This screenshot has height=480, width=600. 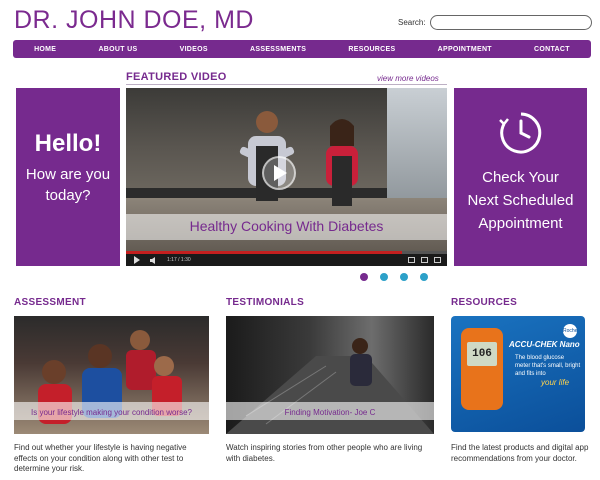 What do you see at coordinates (437, 260) in the screenshot?
I see `fullscreen-icon` at bounding box center [437, 260].